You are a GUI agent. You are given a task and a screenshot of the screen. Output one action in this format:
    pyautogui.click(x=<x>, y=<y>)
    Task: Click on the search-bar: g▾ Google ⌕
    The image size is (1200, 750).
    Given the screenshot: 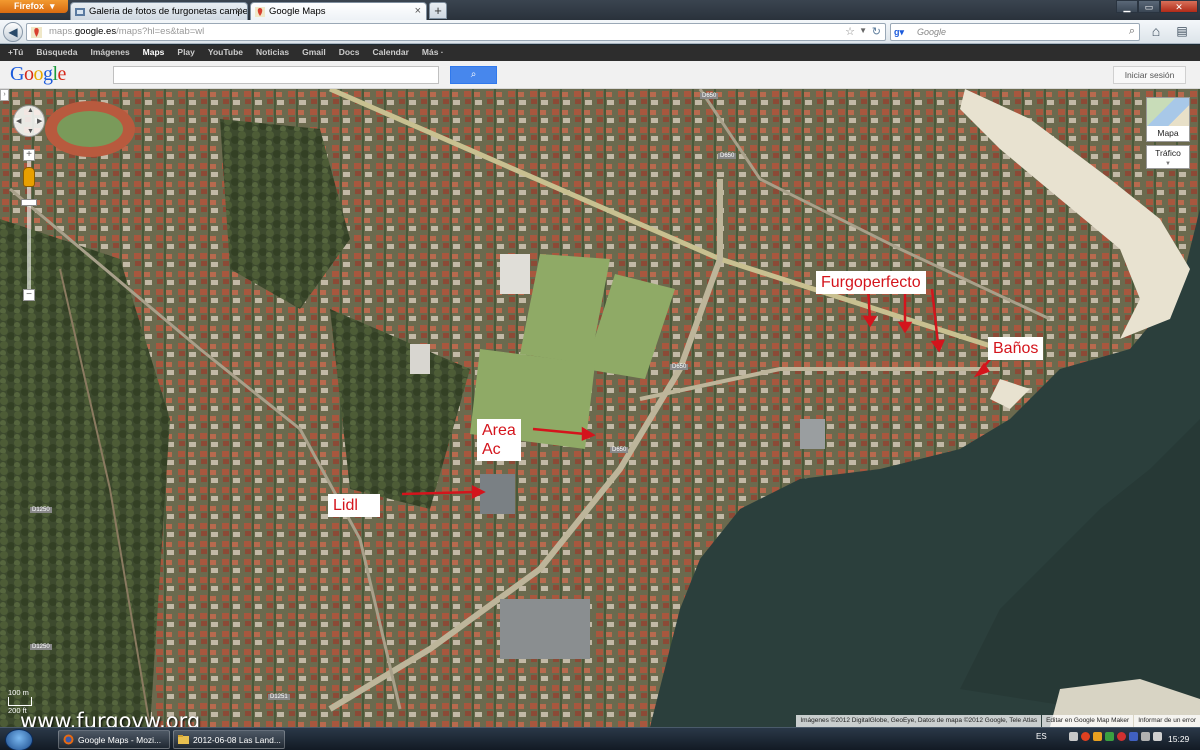 What is the action you would take?
    pyautogui.click(x=1015, y=32)
    